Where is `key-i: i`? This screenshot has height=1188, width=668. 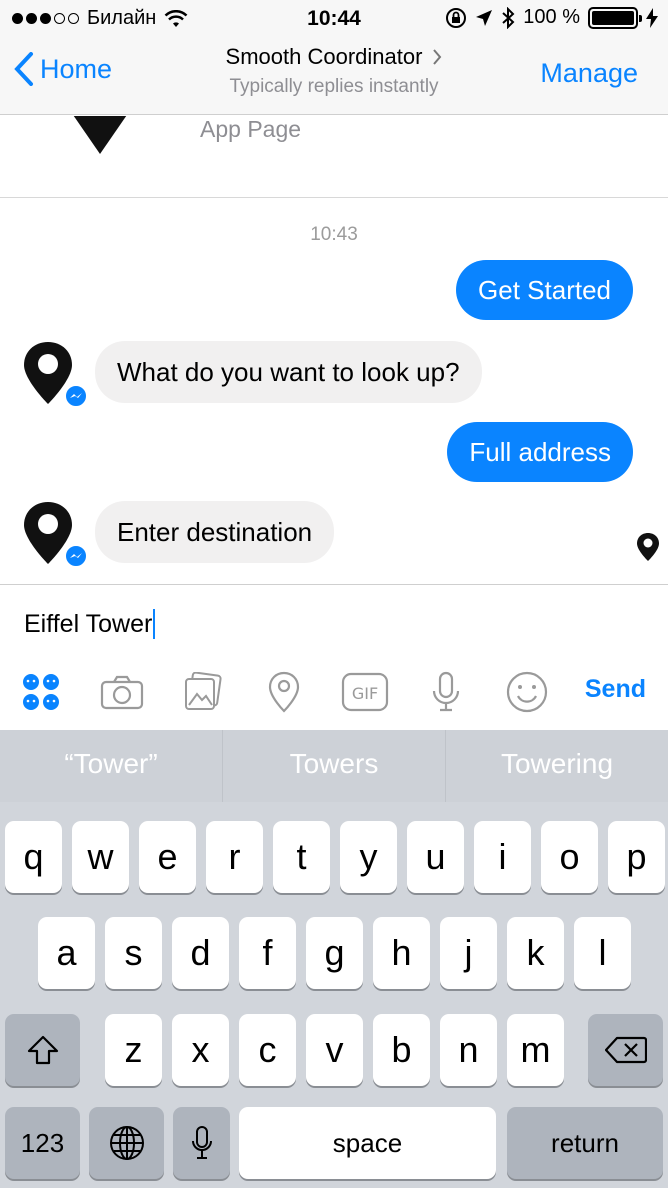
key-i: i is located at coordinates (502, 857).